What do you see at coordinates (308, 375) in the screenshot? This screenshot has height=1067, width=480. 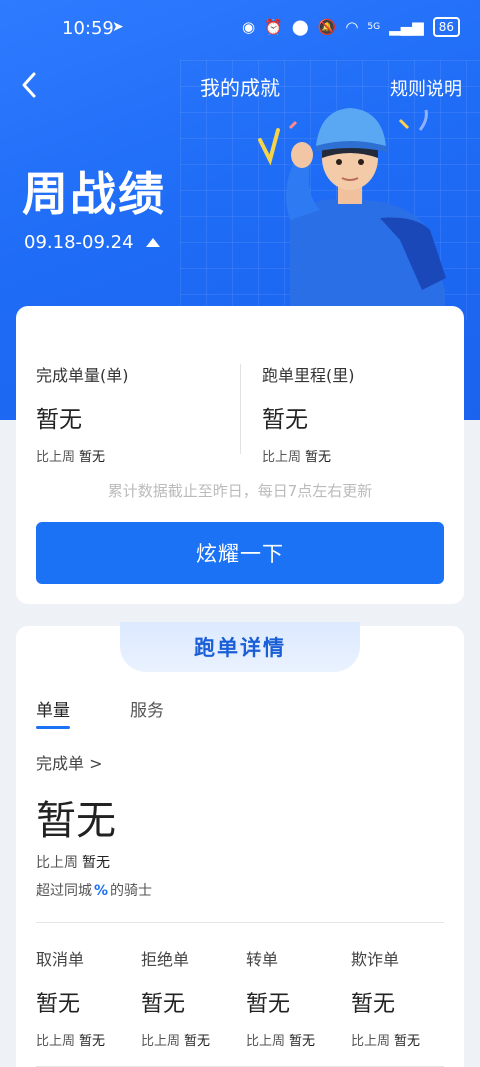 I see `stat-label: 跑单里程(里)` at bounding box center [308, 375].